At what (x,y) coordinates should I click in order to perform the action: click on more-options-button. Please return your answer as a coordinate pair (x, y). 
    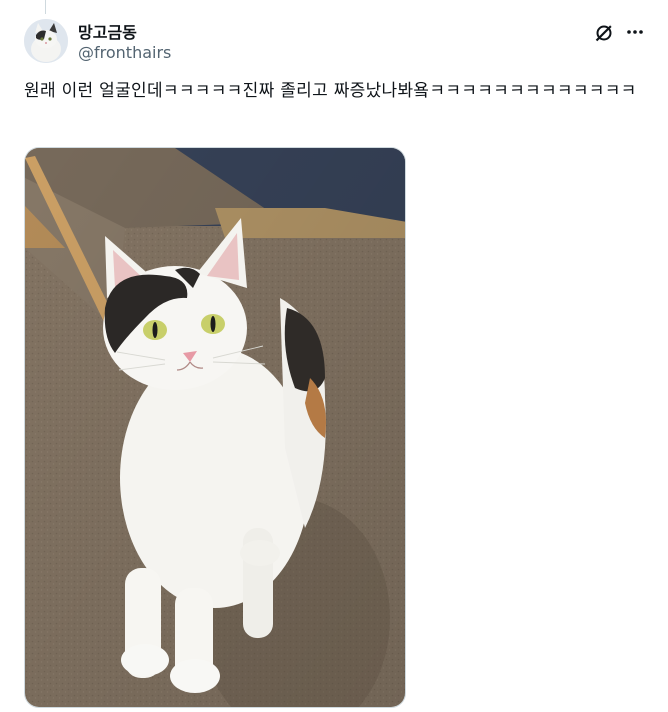
    Looking at the image, I should click on (635, 32).